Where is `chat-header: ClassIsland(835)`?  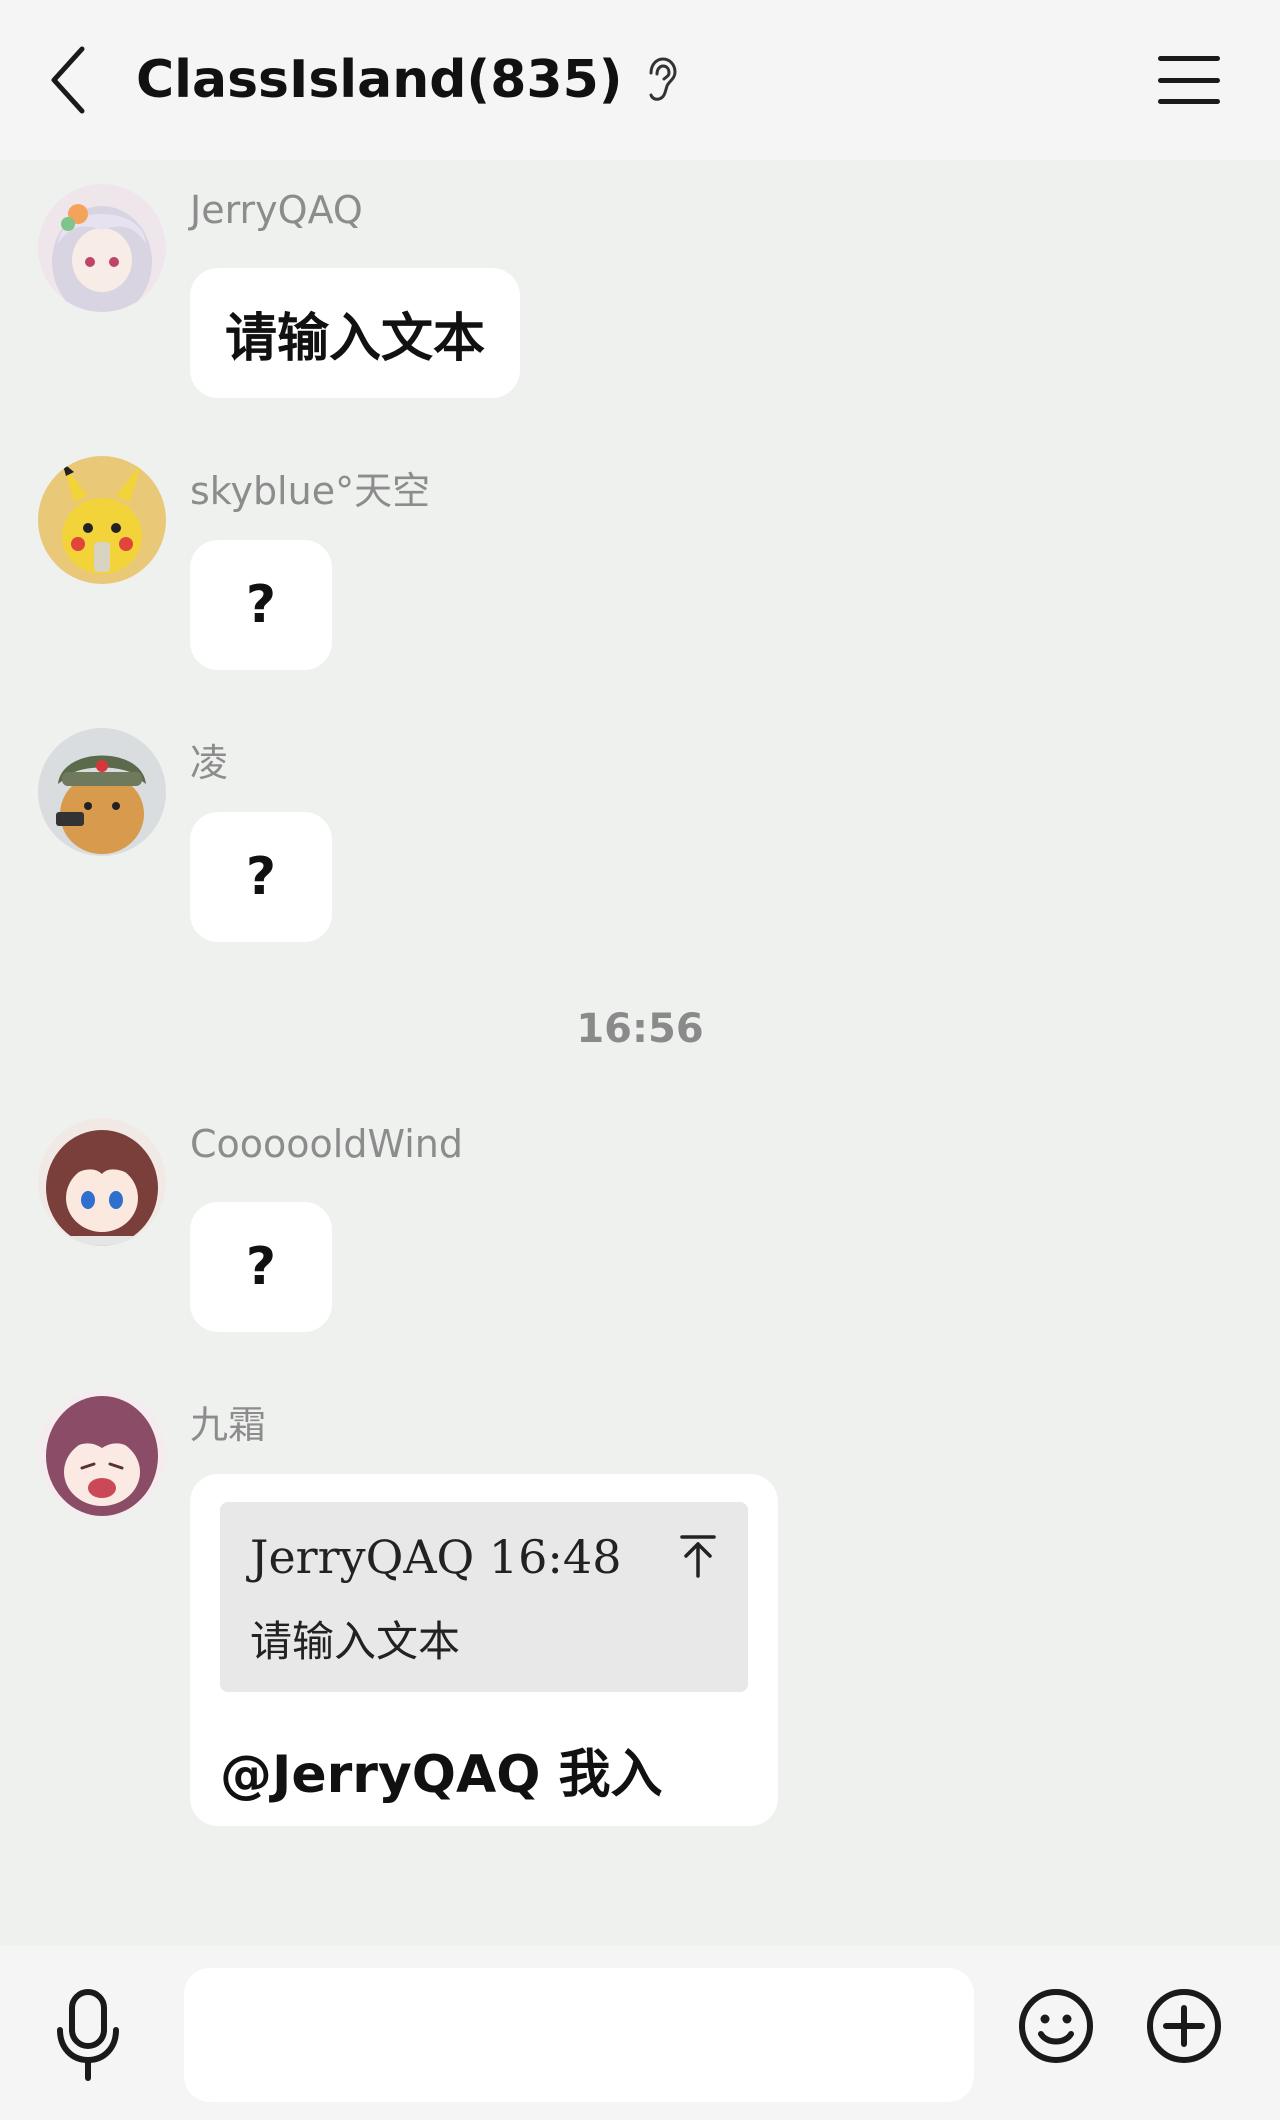
chat-header: ClassIsland(835) is located at coordinates (640, 80).